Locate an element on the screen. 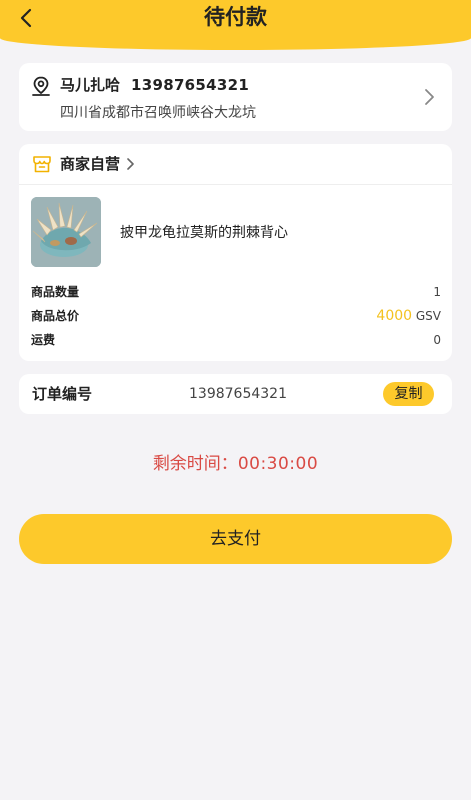  order-number-value: 13987654321 is located at coordinates (238, 394).